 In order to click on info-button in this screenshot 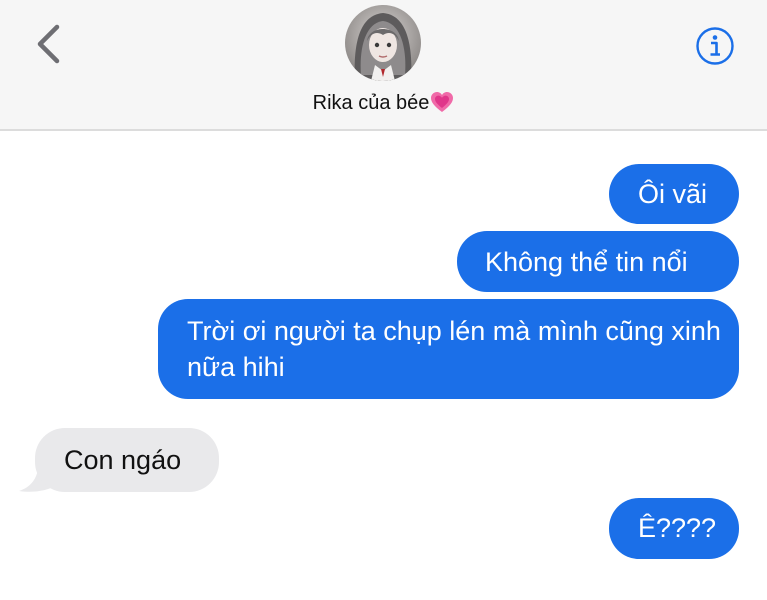, I will do `click(715, 46)`.